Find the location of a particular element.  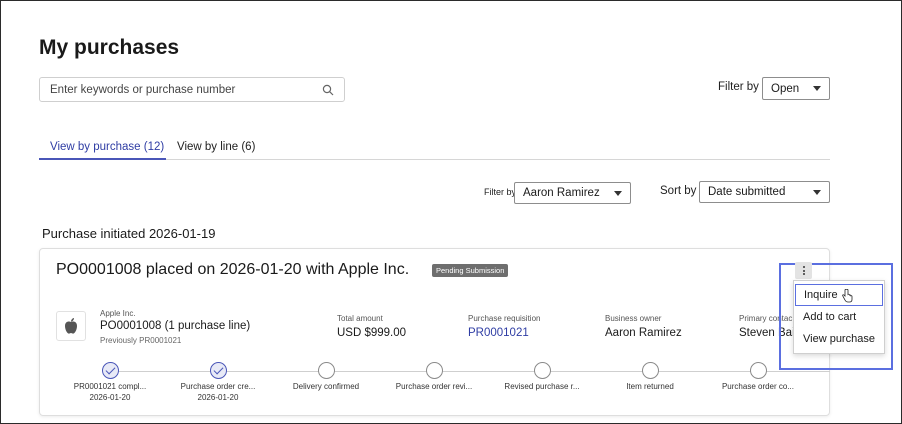

menu-item-add-to-cart: Add to cart is located at coordinates (839, 318).